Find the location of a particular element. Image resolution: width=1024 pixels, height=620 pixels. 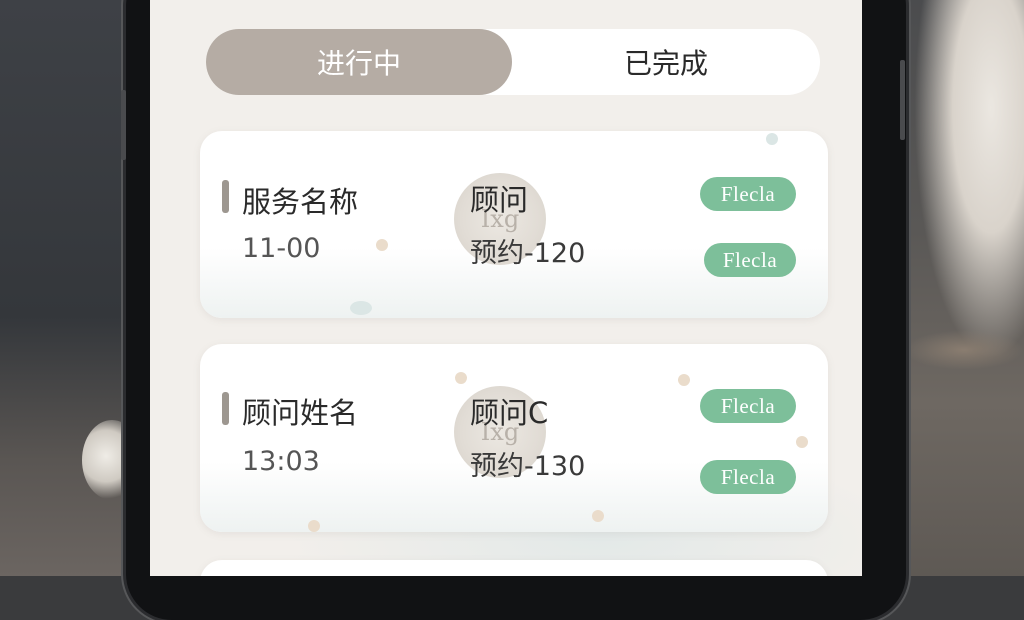

appointment-card-partial is located at coordinates (514, 568).